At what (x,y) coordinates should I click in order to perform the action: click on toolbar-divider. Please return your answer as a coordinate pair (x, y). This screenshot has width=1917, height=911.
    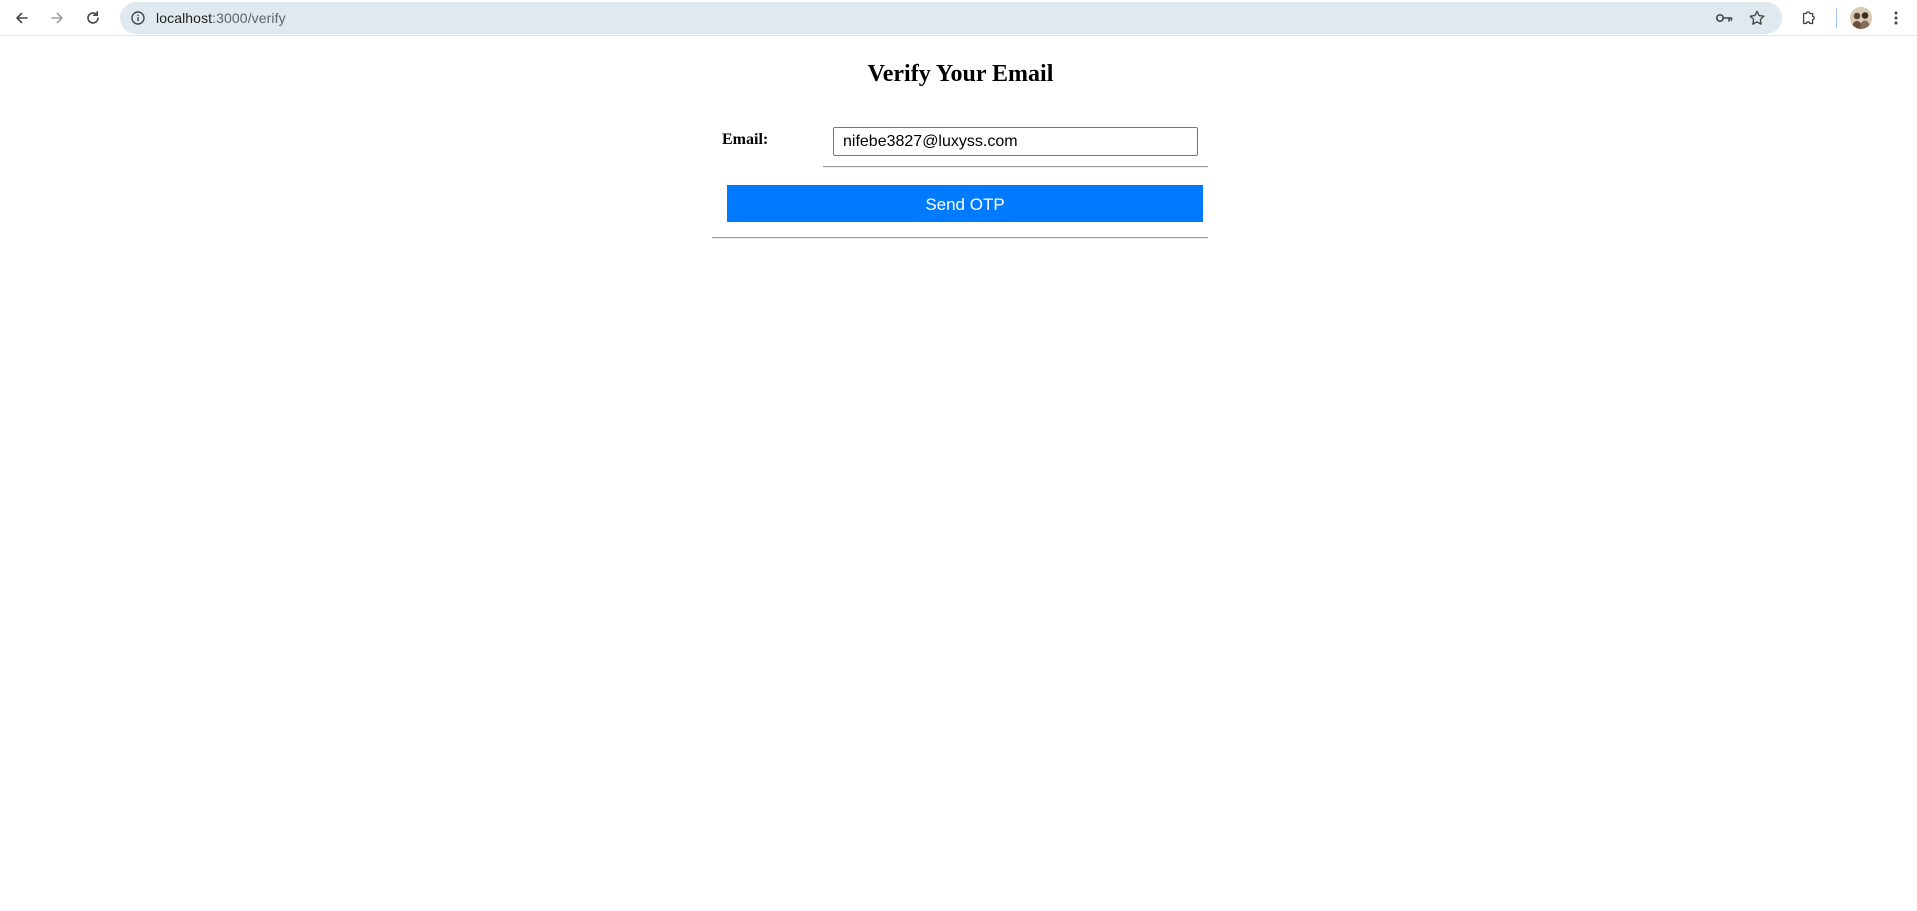
    Looking at the image, I should click on (1836, 18).